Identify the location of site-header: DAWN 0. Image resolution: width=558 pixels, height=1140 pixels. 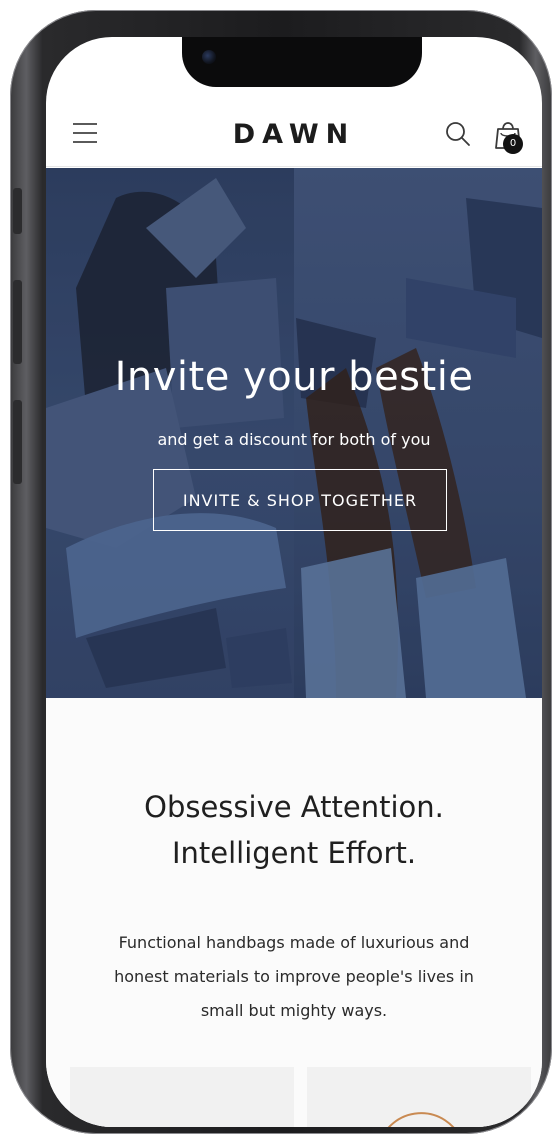
(294, 135).